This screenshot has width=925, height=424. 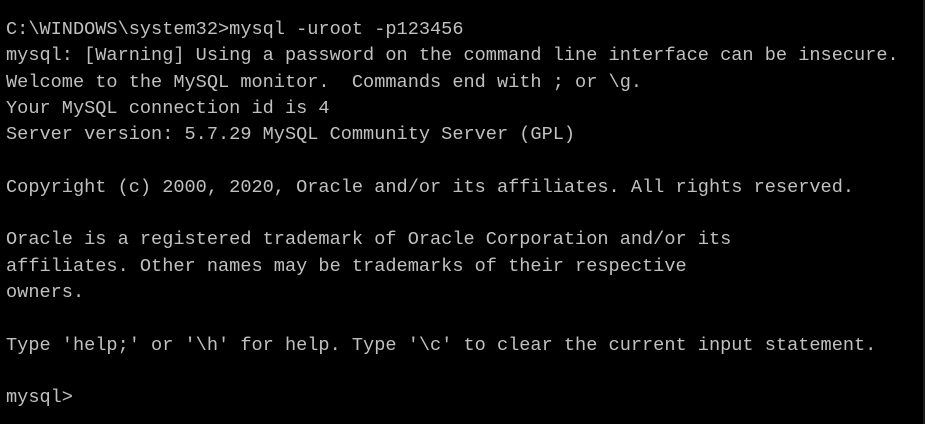 What do you see at coordinates (168, 108) in the screenshot?
I see `connection-id-line: Your MySQL connection id is 4` at bounding box center [168, 108].